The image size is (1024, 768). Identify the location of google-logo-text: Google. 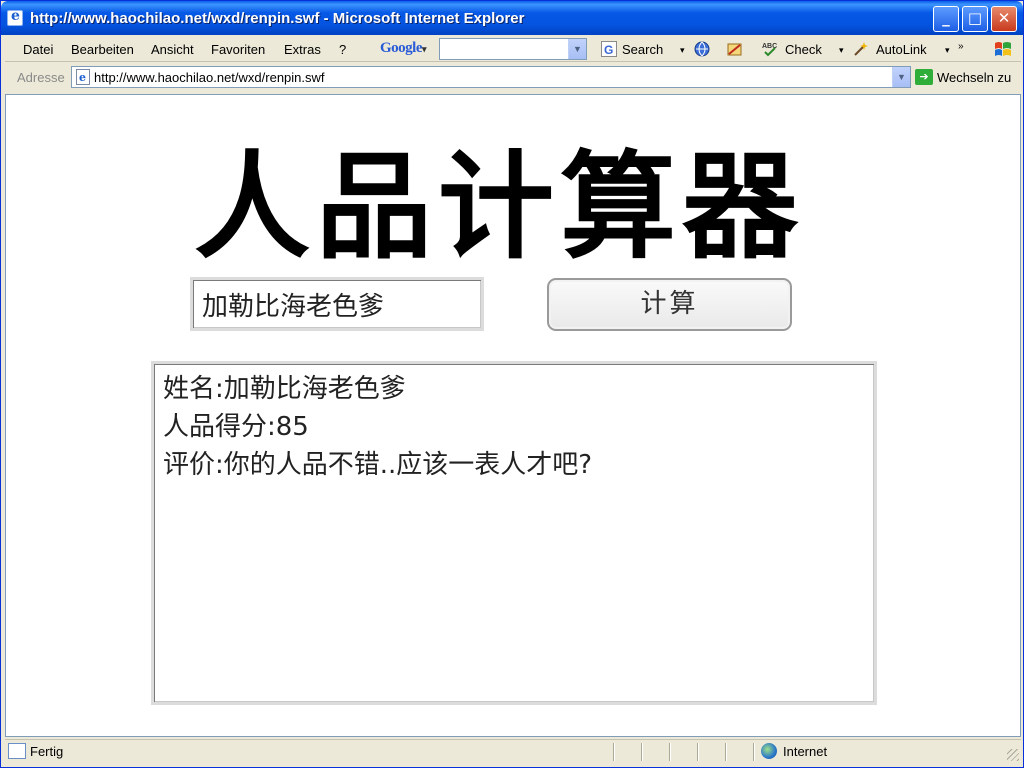
(401, 48).